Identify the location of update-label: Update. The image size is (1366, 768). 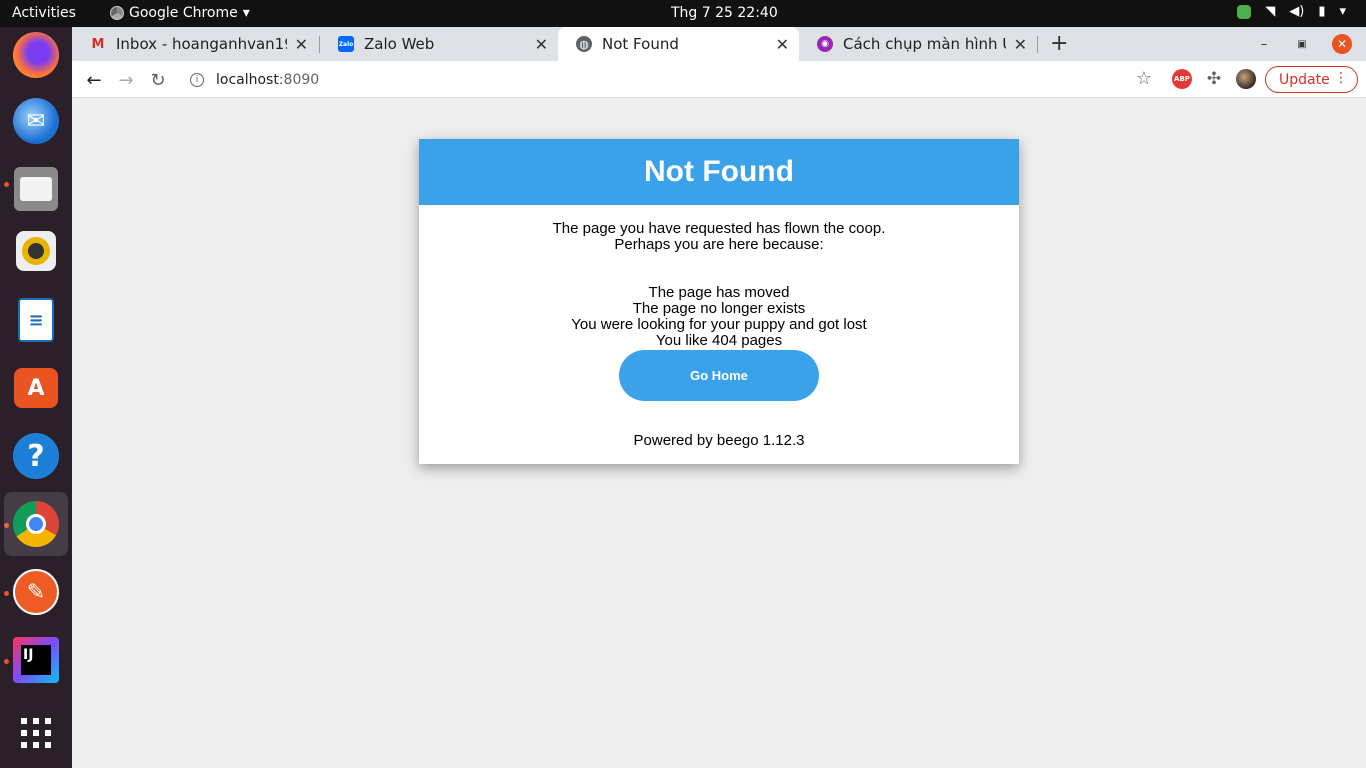
(1304, 79).